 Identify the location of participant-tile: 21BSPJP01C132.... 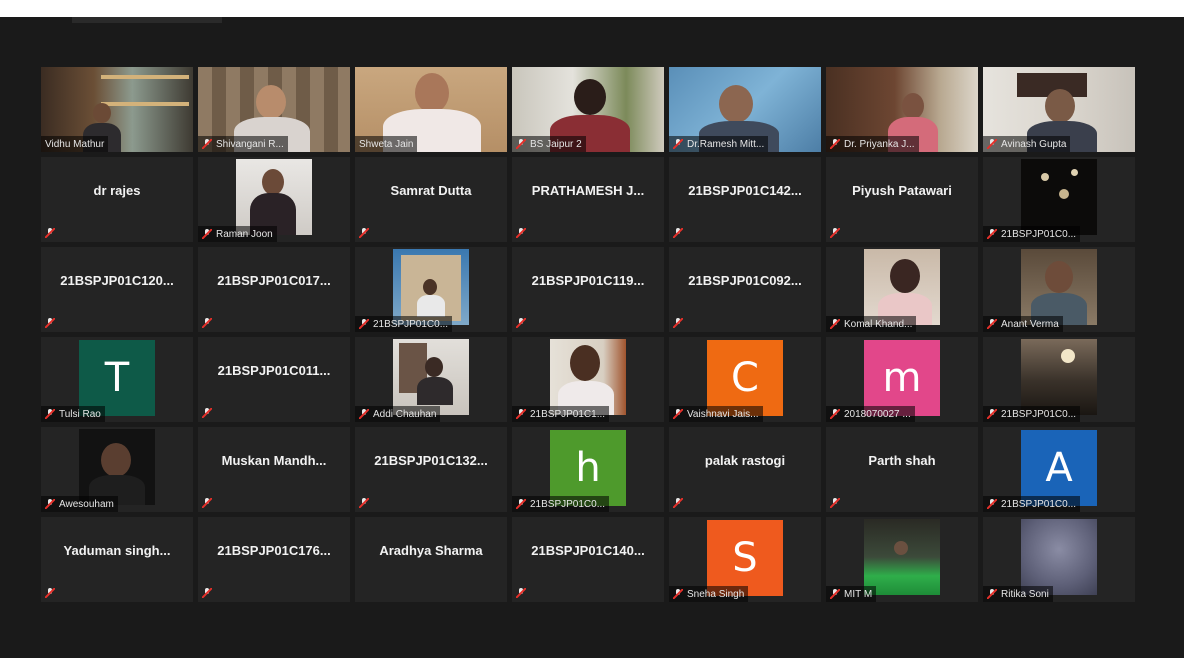
(431, 469).